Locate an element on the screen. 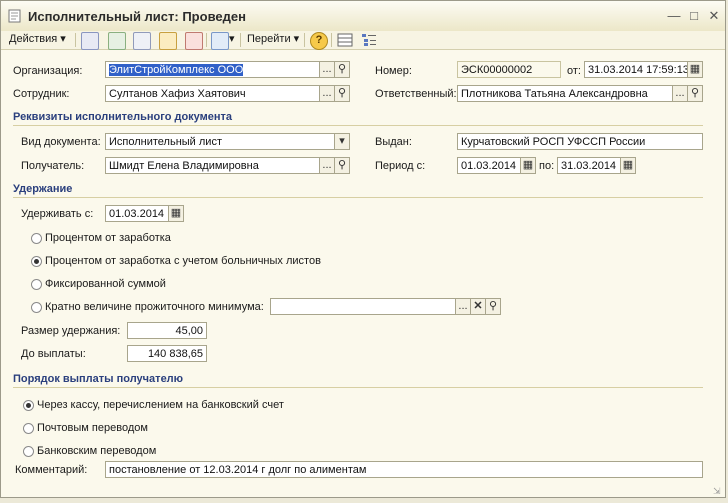 The width and height of the screenshot is (728, 503). date-field: 31.03.2014 17:59:13 is located at coordinates (636, 69).